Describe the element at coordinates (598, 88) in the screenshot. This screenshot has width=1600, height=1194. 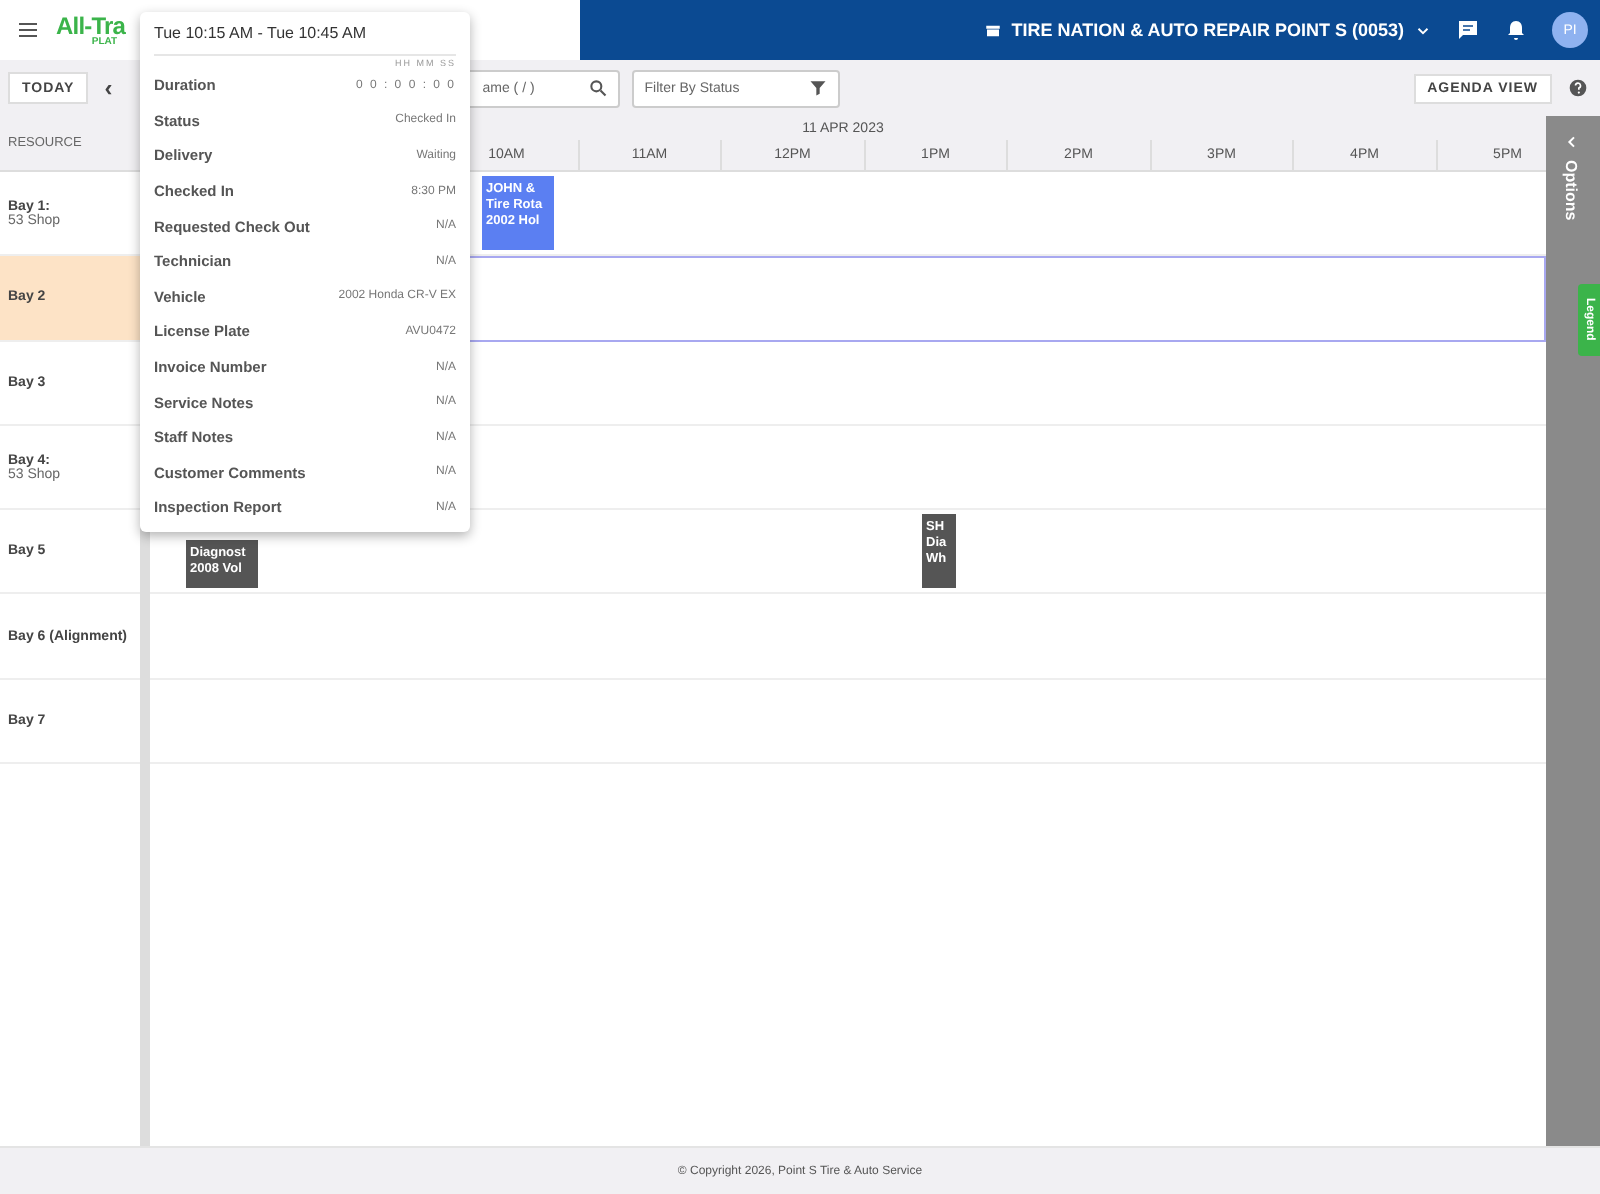
I see `search-icon` at that location.